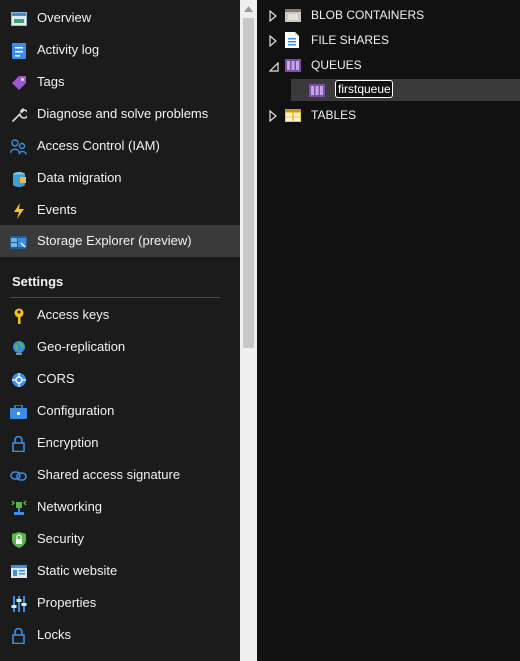  I want to click on sidebar-item-label: Geo-replication, so click(81, 346).